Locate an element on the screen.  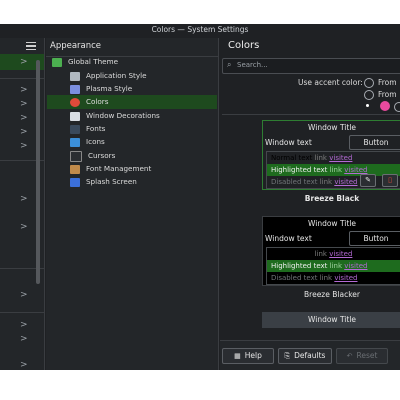
fonts-icon is located at coordinates (75, 129).